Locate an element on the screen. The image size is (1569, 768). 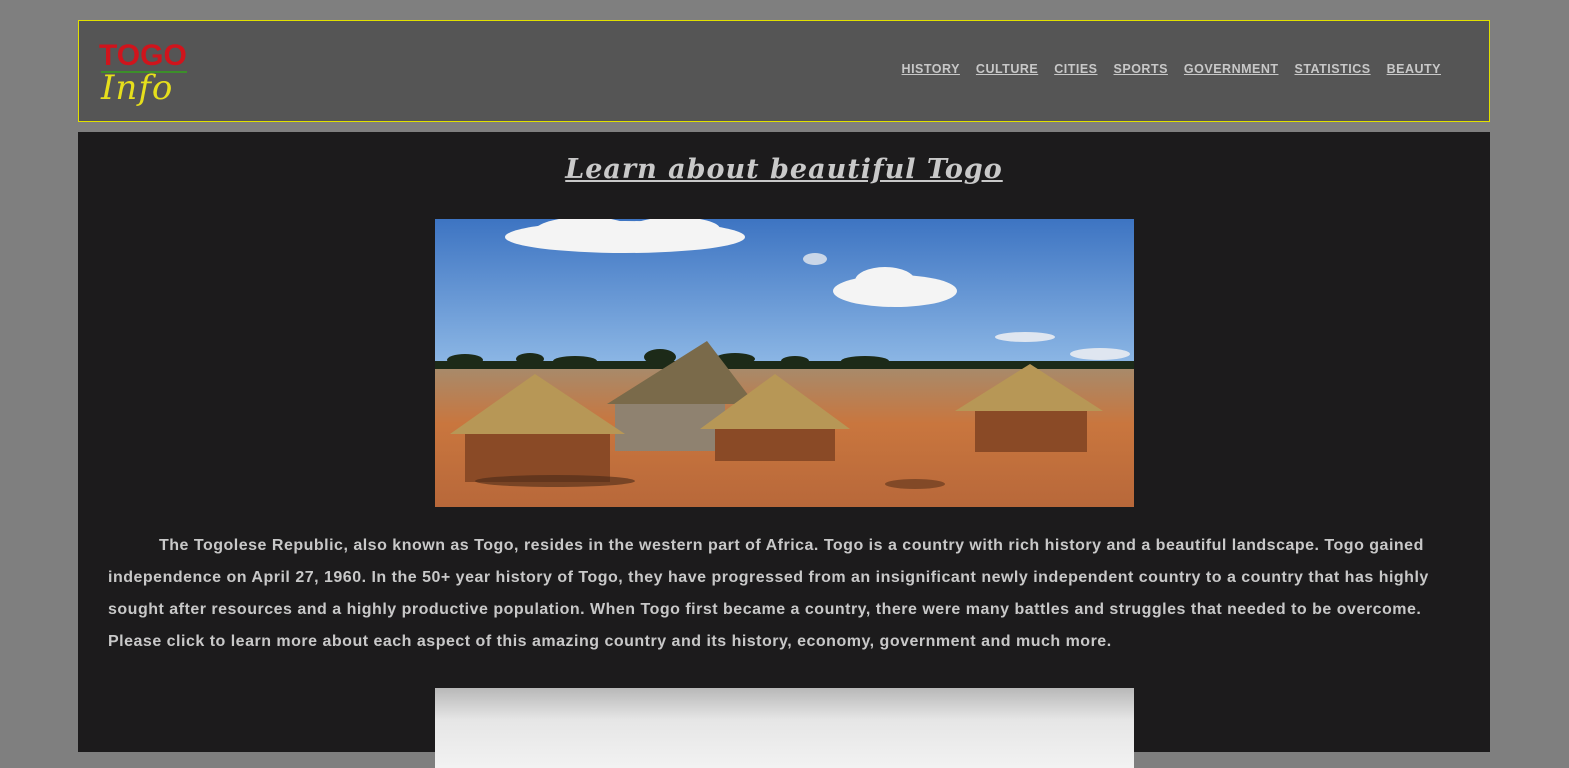
logo-togo-text: TOGO is located at coordinates (143, 55).